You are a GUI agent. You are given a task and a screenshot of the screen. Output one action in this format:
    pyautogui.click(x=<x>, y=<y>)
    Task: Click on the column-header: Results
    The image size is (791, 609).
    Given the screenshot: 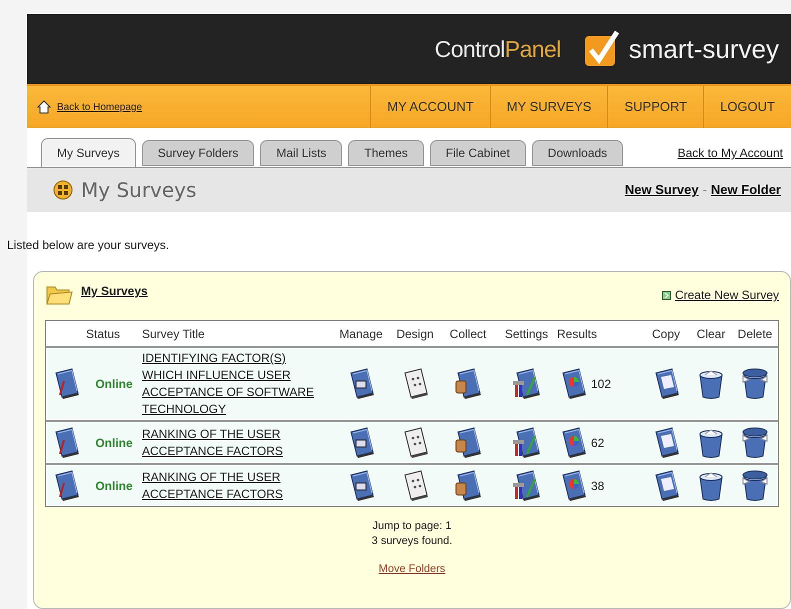 What is the action you would take?
    pyautogui.click(x=577, y=334)
    